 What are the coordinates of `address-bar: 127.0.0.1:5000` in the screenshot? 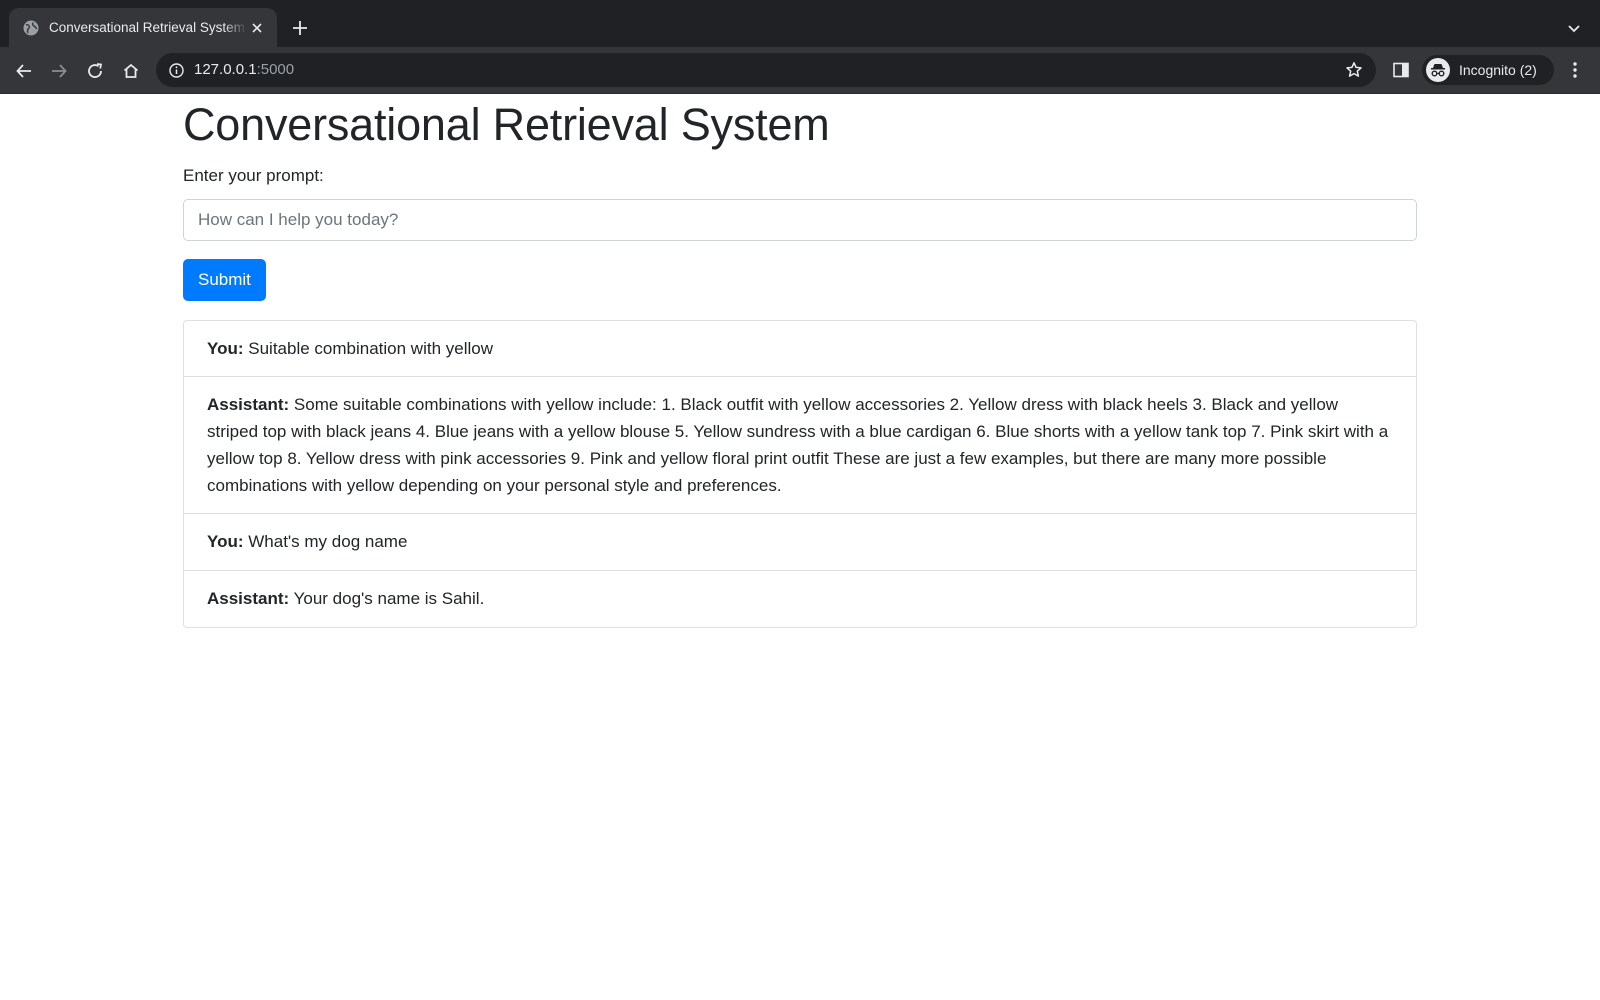 It's located at (766, 70).